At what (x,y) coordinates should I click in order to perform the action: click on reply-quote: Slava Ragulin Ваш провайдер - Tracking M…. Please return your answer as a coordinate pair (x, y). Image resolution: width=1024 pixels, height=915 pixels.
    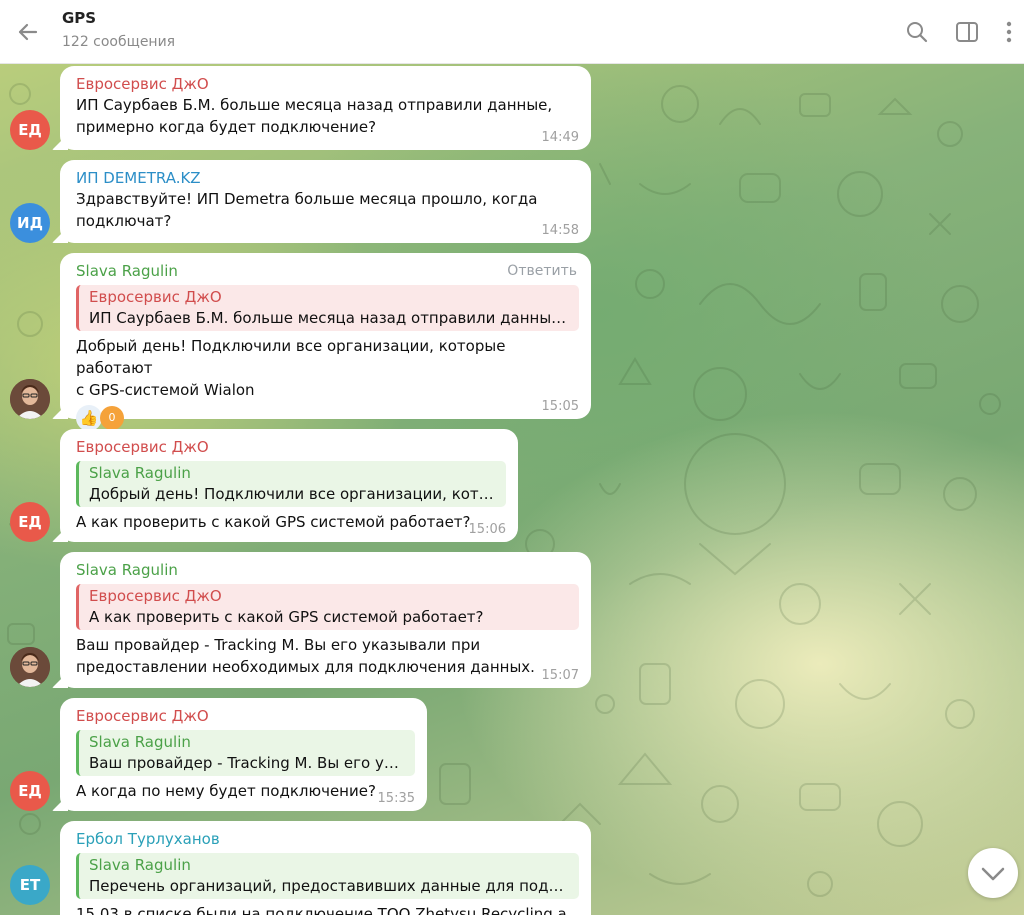
    Looking at the image, I should click on (245, 753).